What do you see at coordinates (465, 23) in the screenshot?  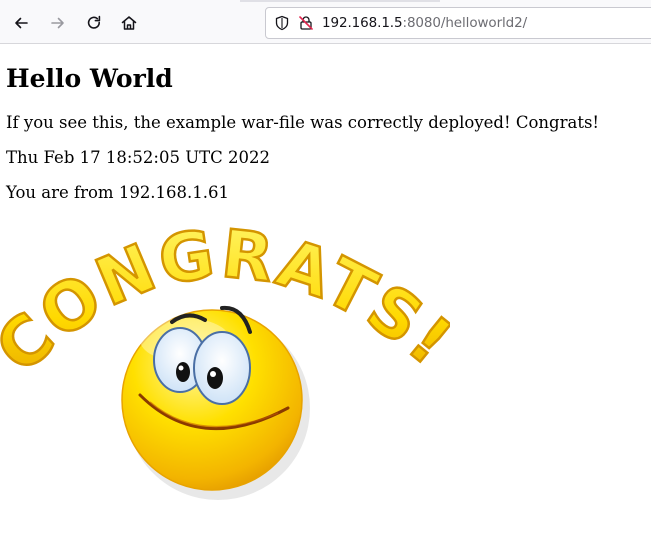 I see `url-path: :8080/helloworld2/` at bounding box center [465, 23].